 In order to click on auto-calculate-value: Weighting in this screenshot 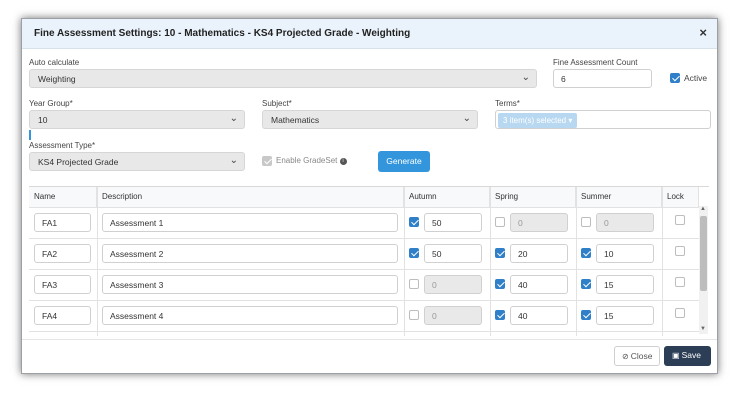, I will do `click(57, 79)`.